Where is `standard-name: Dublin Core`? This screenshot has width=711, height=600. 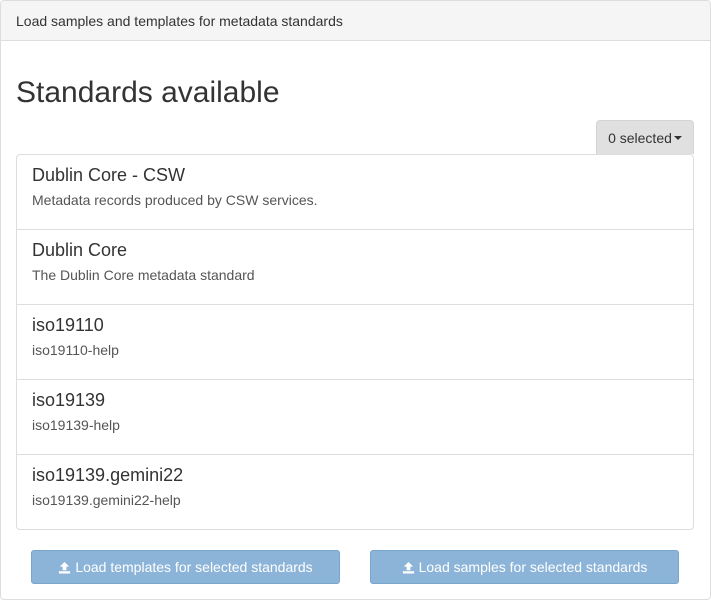 standard-name: Dublin Core is located at coordinates (80, 250).